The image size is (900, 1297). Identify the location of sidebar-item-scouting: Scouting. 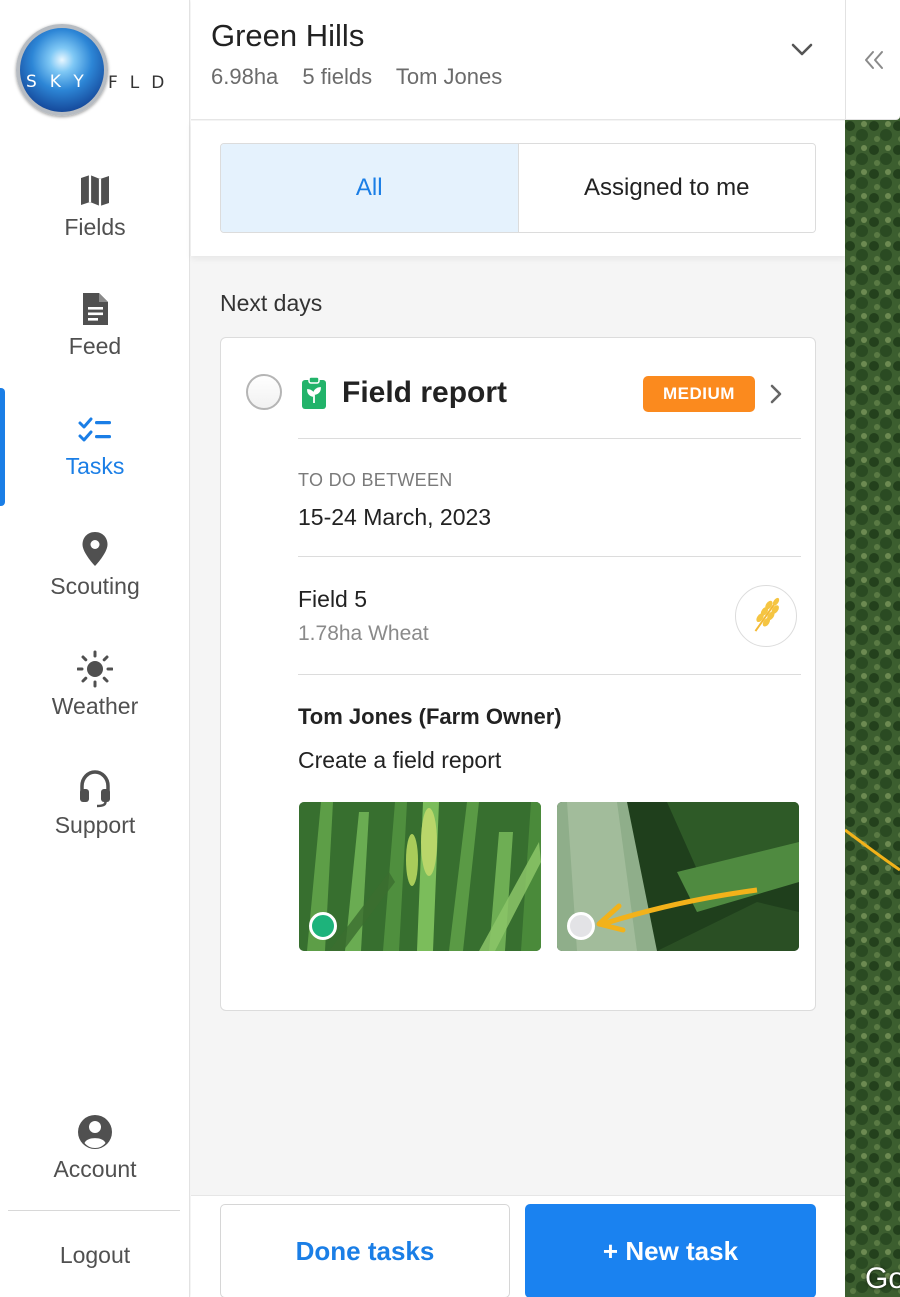
(95, 584).